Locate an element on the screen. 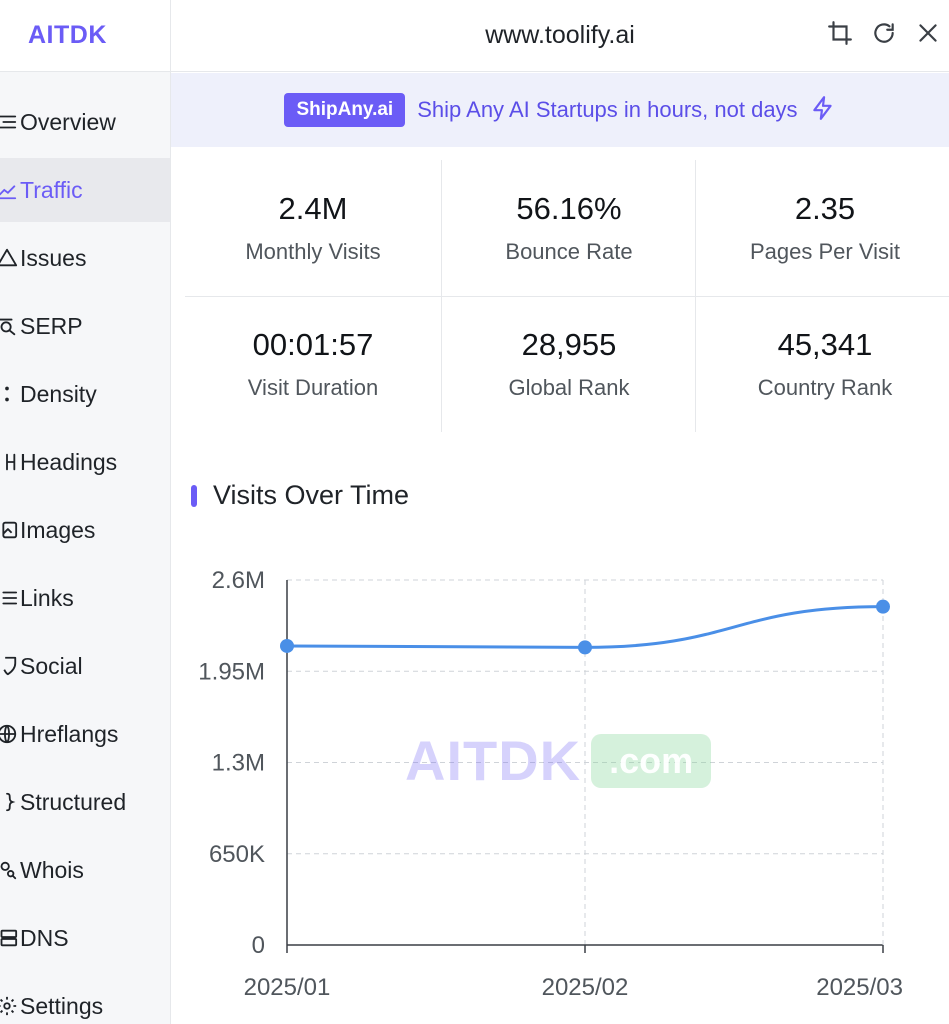 The image size is (949, 1024). search-doc-icon is located at coordinates (9, 326).